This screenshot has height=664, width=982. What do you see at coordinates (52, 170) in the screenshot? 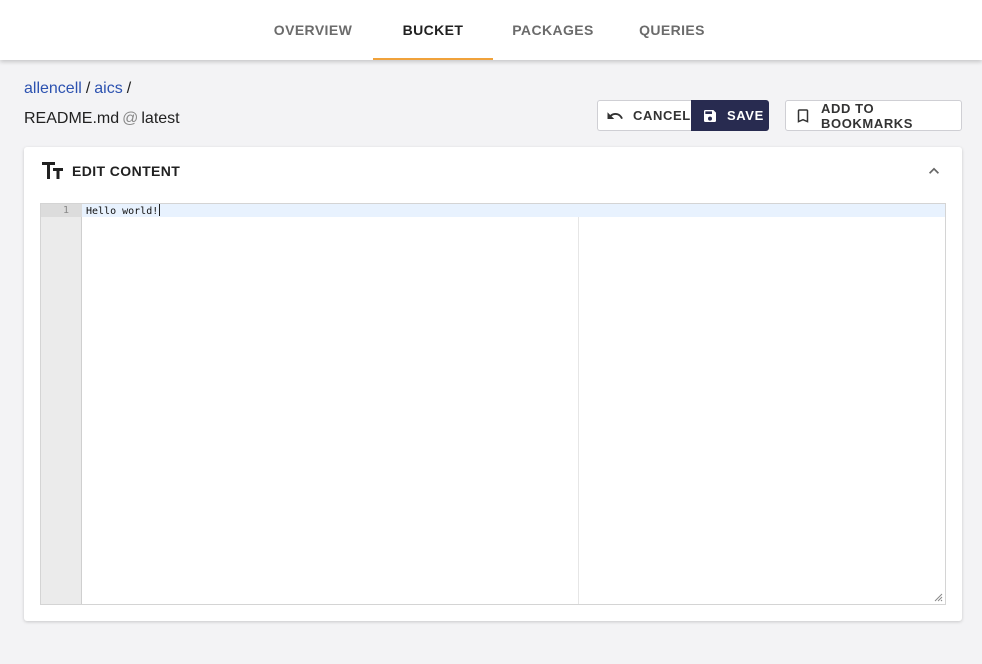
I see `text-fields-icon` at bounding box center [52, 170].